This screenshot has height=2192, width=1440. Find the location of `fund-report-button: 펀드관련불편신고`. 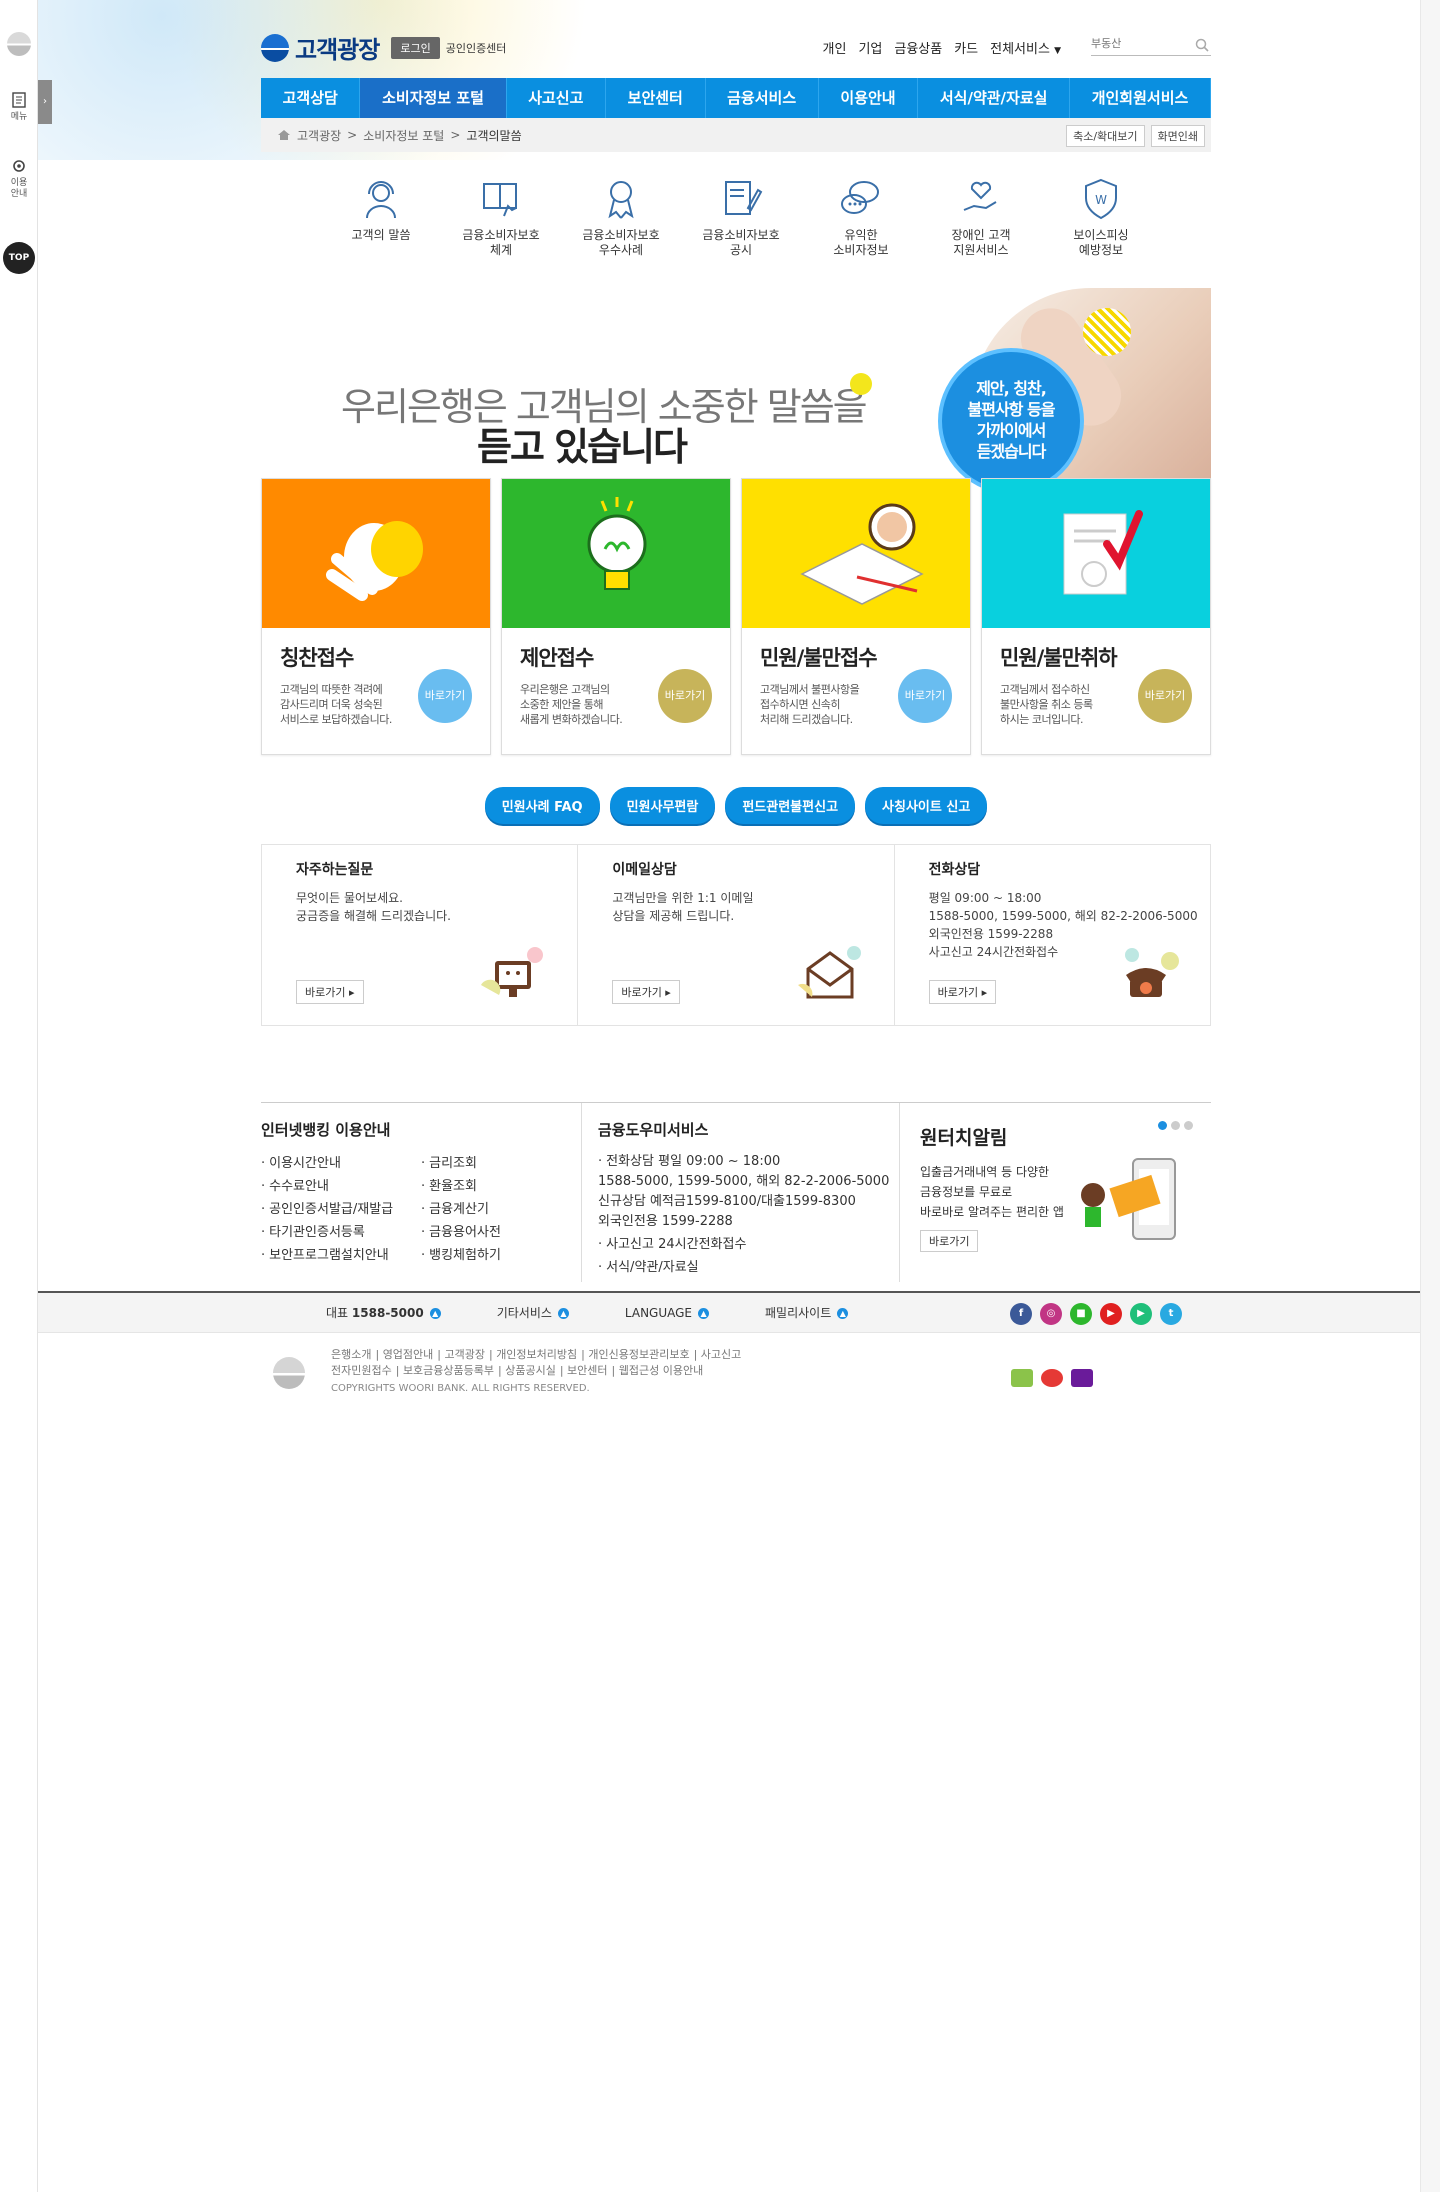

fund-report-button: 펀드관련불편신고 is located at coordinates (790, 805).